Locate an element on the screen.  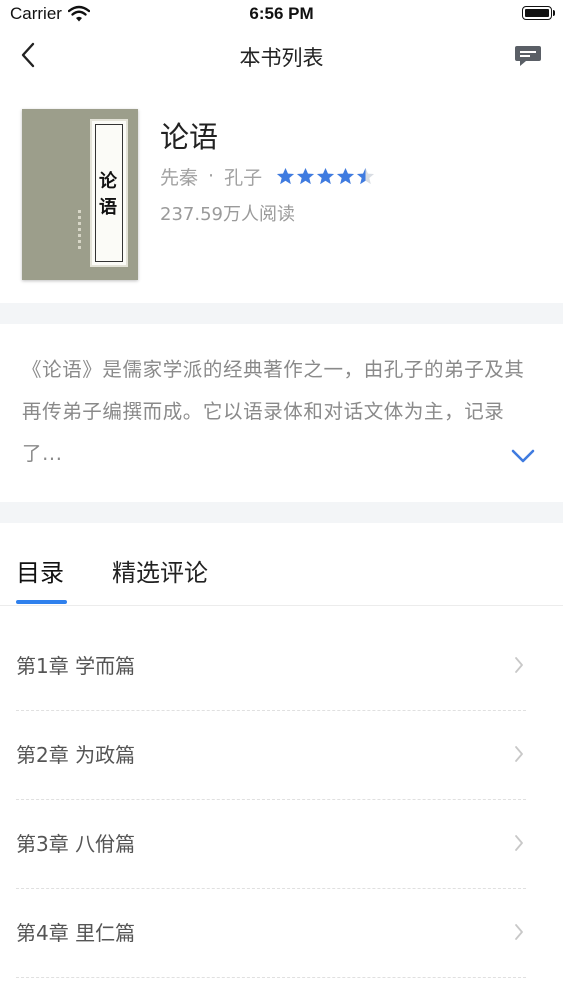
nav-bar: 本书列表 is located at coordinates (281, 56).